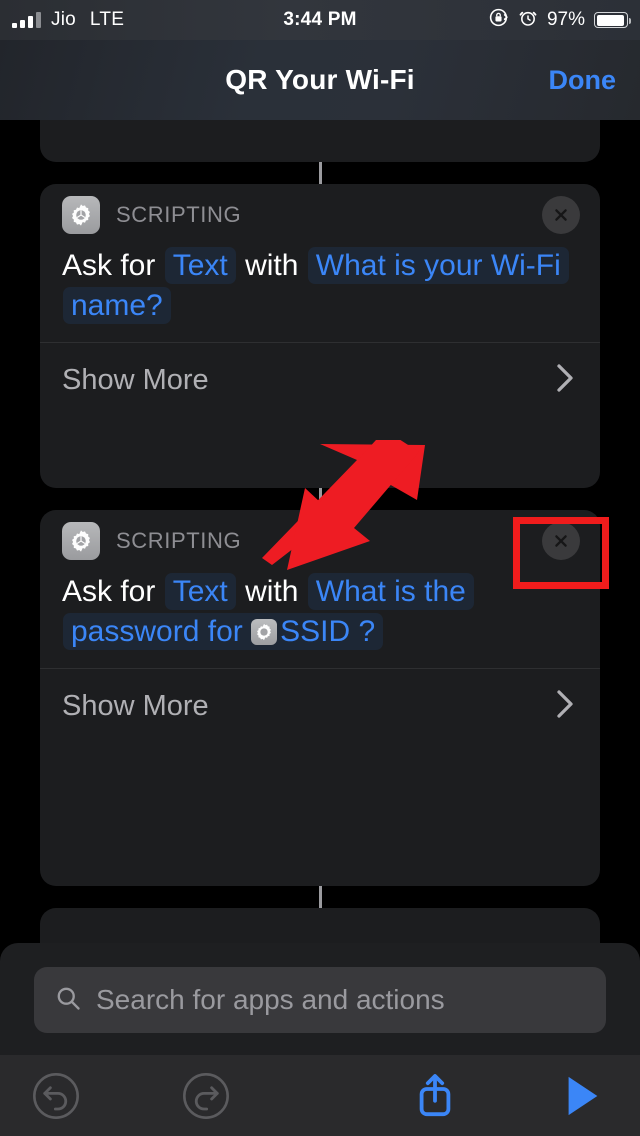  I want to click on navigation-bar: QR Your Wi-Fi Done, so click(320, 80).